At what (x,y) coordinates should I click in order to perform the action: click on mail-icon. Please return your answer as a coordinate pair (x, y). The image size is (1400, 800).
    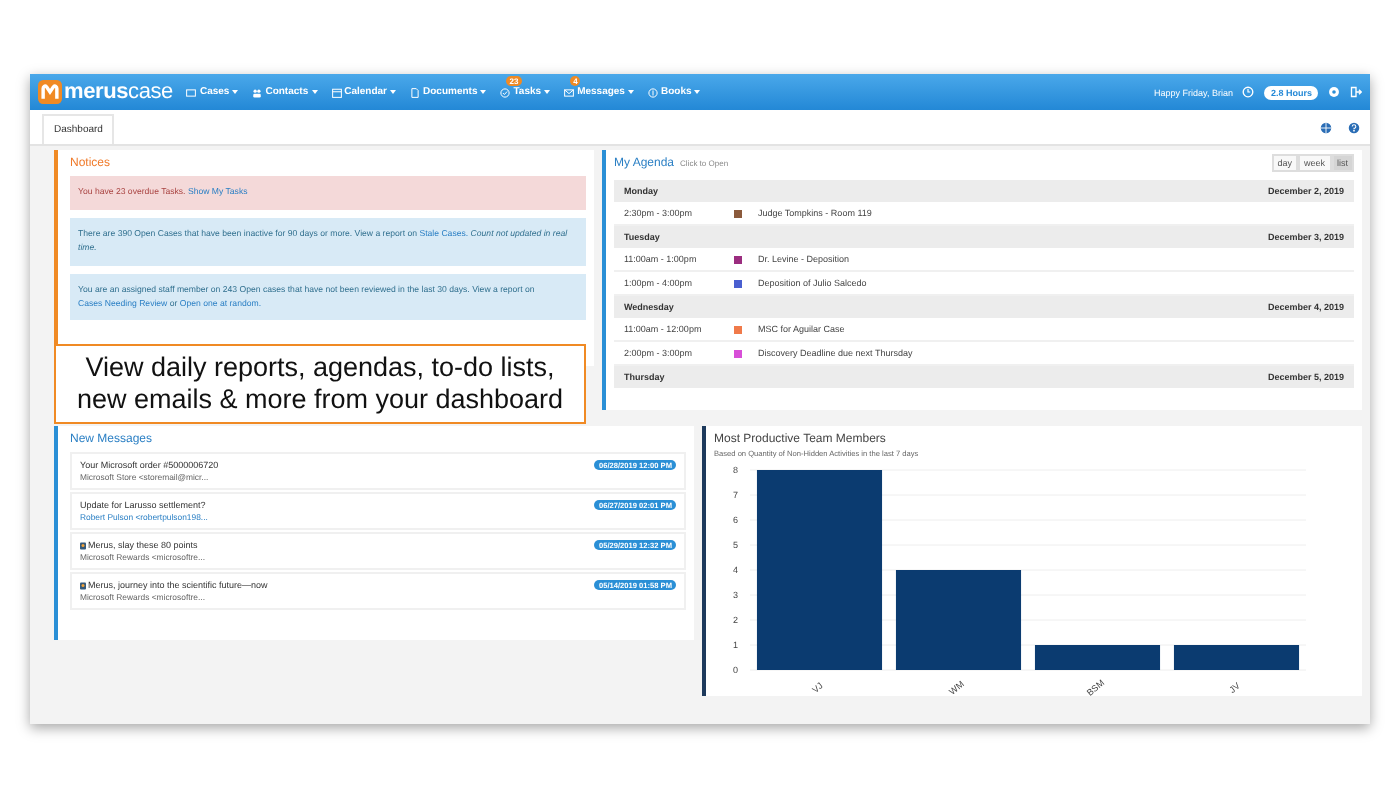
    Looking at the image, I should click on (569, 92).